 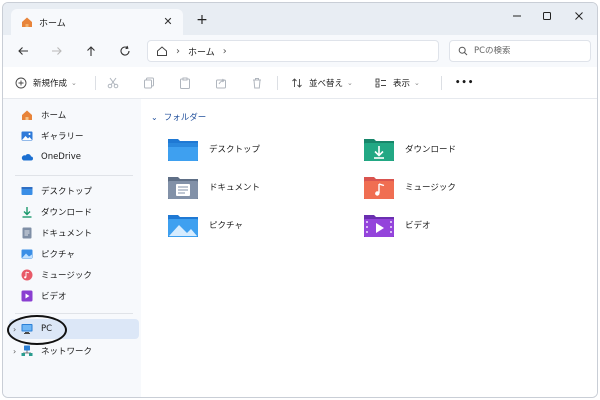 What do you see at coordinates (464, 83) in the screenshot?
I see `more-options-button: •••` at bounding box center [464, 83].